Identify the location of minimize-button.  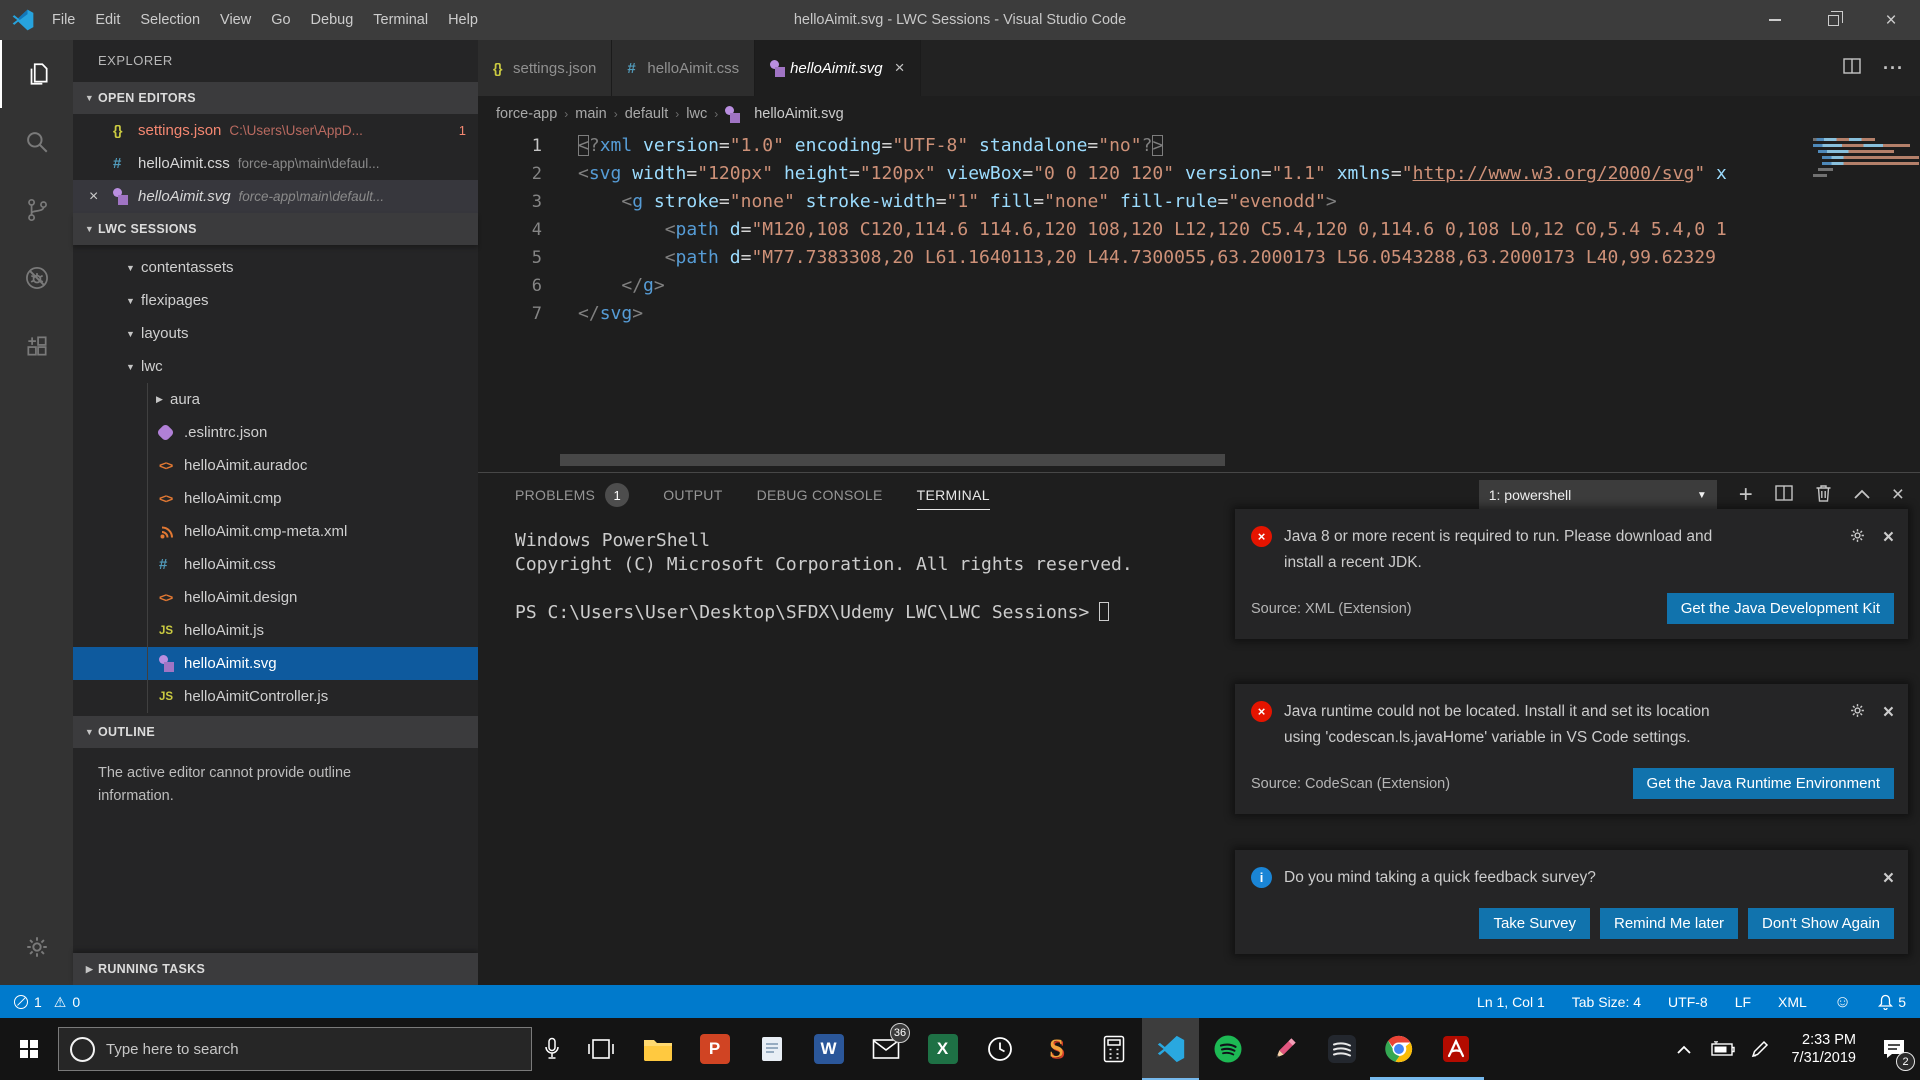
(1775, 20).